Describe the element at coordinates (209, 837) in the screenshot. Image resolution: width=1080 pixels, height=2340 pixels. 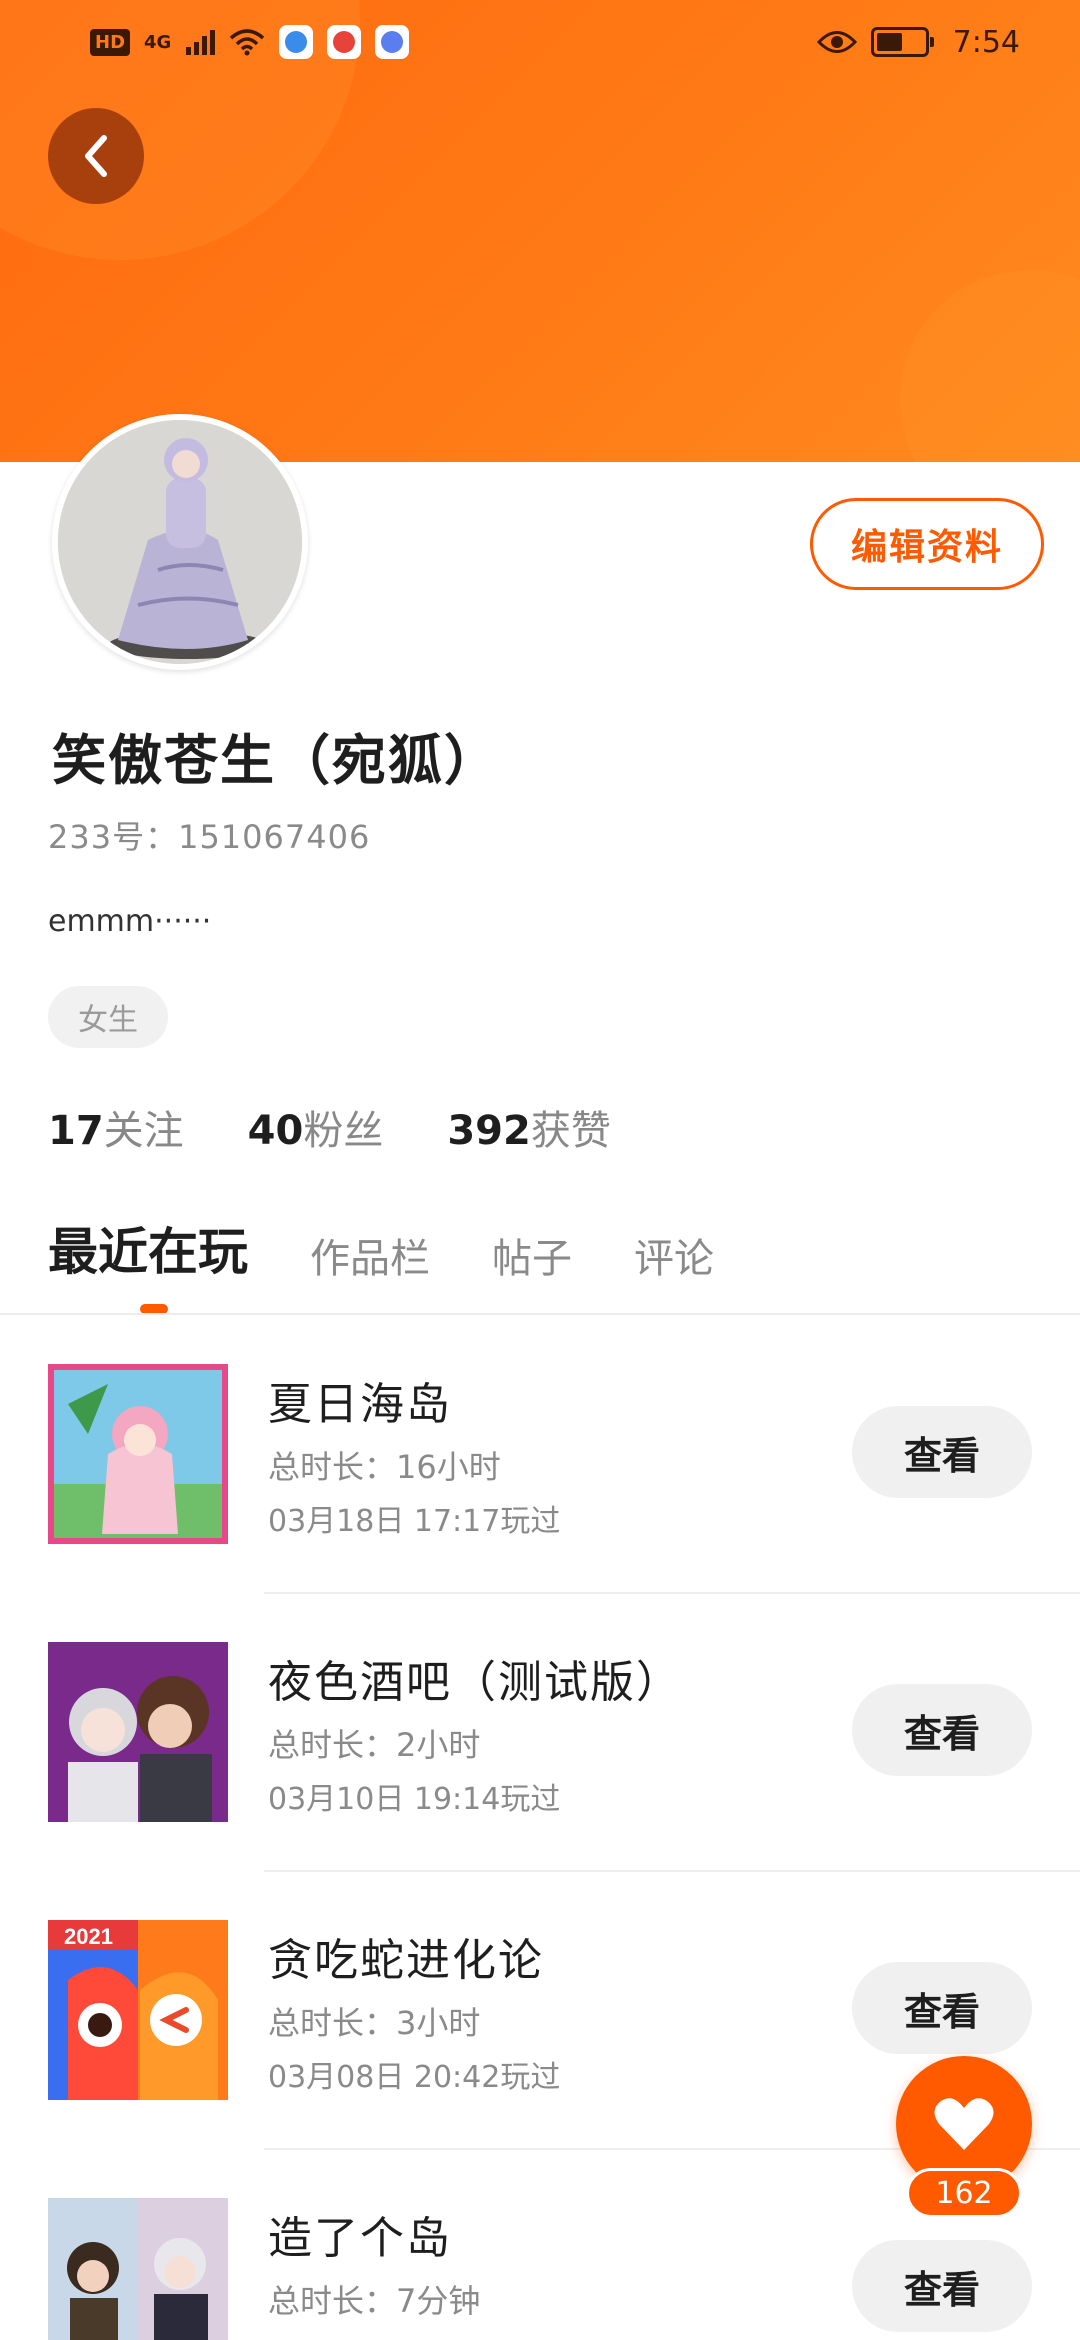
I see `profile-uid: 233号：151067406` at that location.